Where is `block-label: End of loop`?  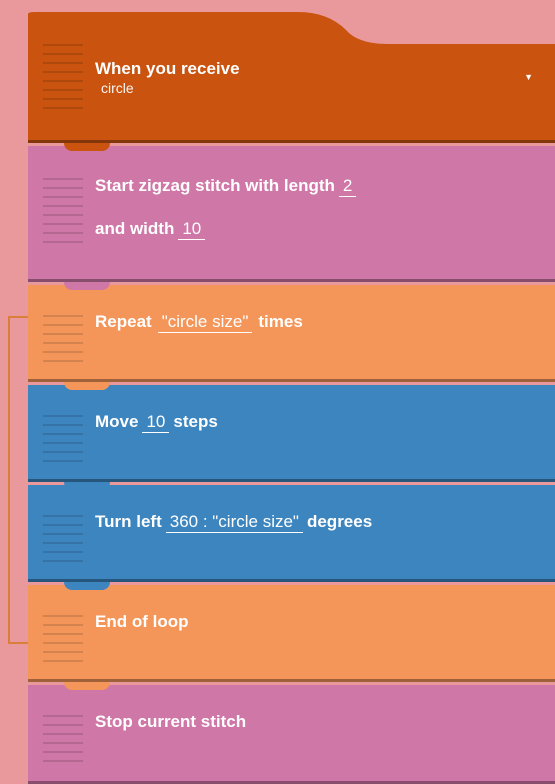
block-label: End of loop is located at coordinates (142, 621).